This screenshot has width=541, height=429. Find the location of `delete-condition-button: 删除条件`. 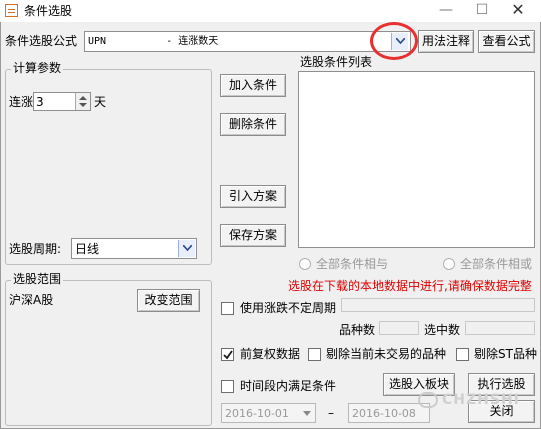

delete-condition-button: 删除条件 is located at coordinates (253, 124).